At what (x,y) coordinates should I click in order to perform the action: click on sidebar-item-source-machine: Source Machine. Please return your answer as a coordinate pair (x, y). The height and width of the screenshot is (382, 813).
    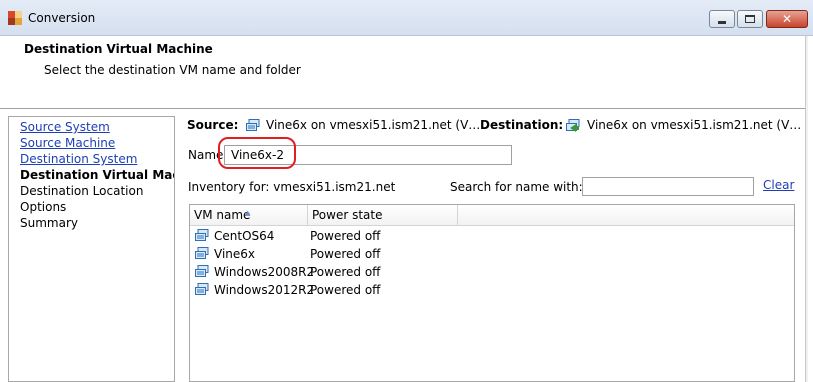
    Looking at the image, I should click on (67, 143).